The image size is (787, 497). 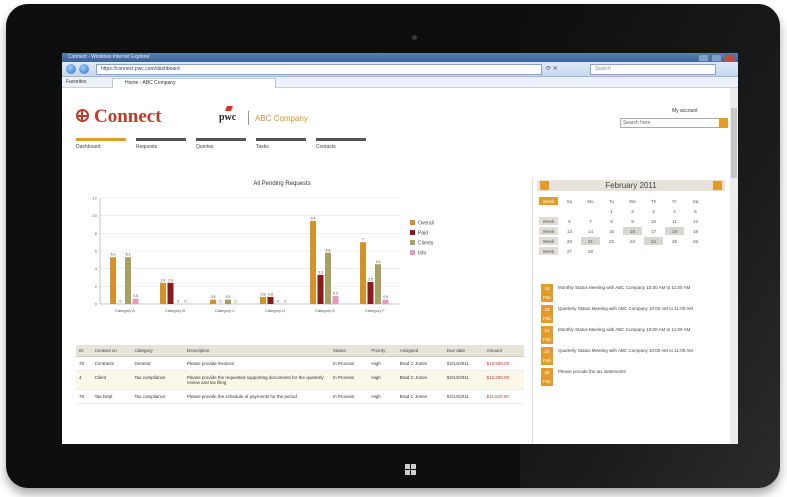 What do you see at coordinates (674, 241) in the screenshot?
I see `calendar-day: 25` at bounding box center [674, 241].